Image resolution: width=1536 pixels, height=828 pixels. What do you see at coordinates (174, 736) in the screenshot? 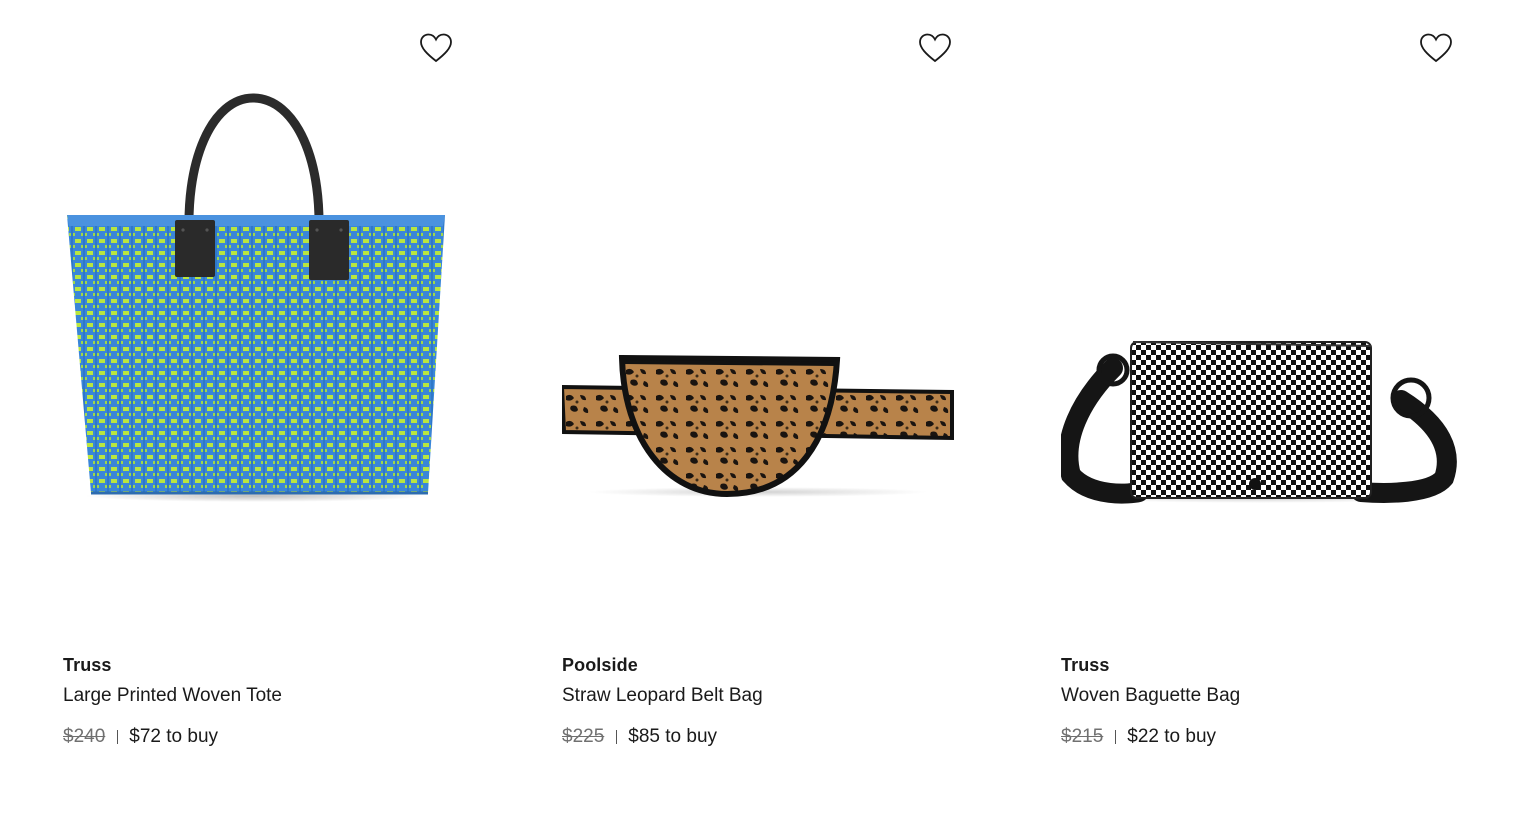
I see `buy-price: $72 to buy` at bounding box center [174, 736].